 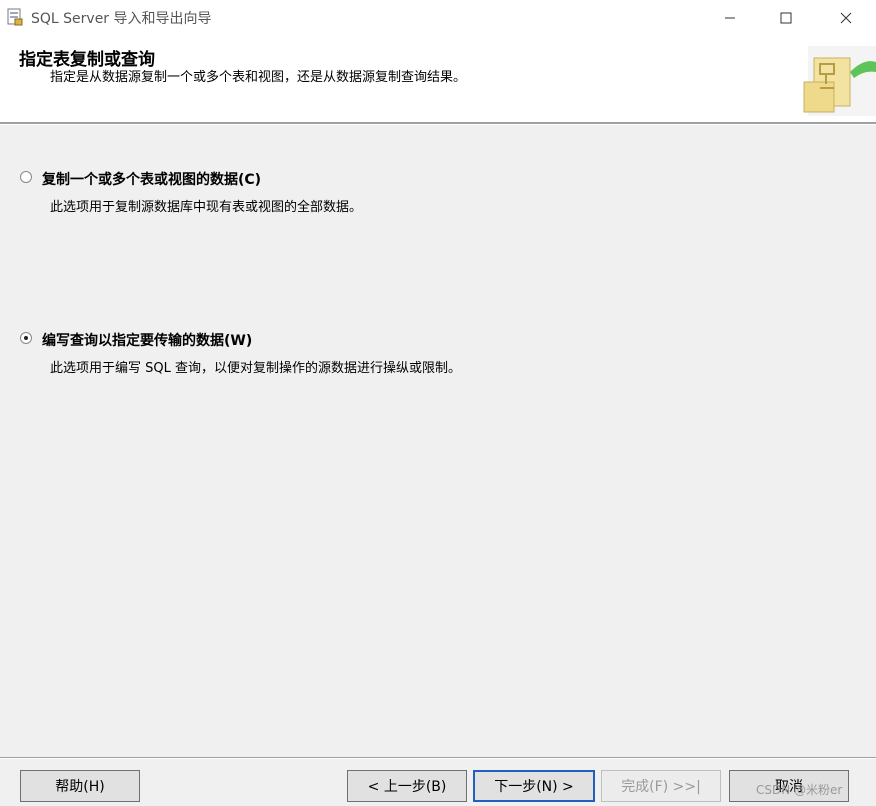 What do you see at coordinates (846, 18) in the screenshot?
I see `close-button` at bounding box center [846, 18].